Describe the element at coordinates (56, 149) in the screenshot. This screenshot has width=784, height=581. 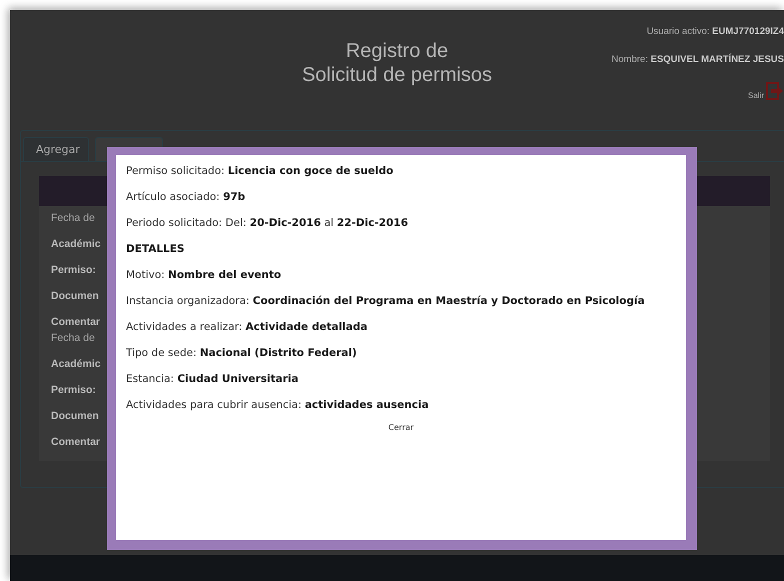
I see `tab: Agregar` at that location.